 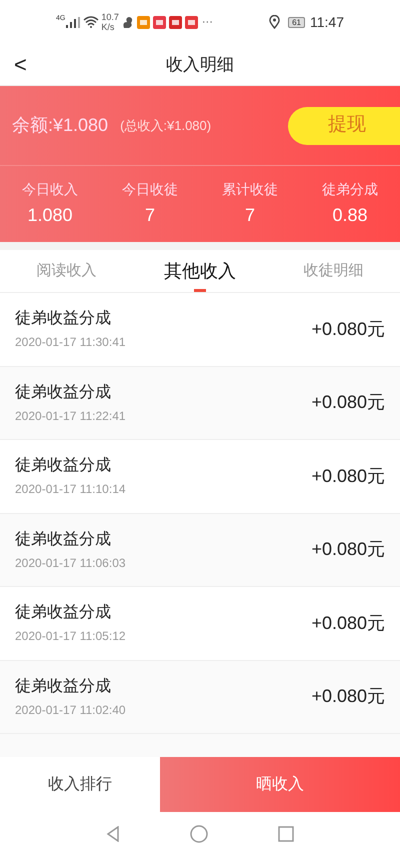 What do you see at coordinates (67, 271) in the screenshot?
I see `tab: 阅读收入` at bounding box center [67, 271].